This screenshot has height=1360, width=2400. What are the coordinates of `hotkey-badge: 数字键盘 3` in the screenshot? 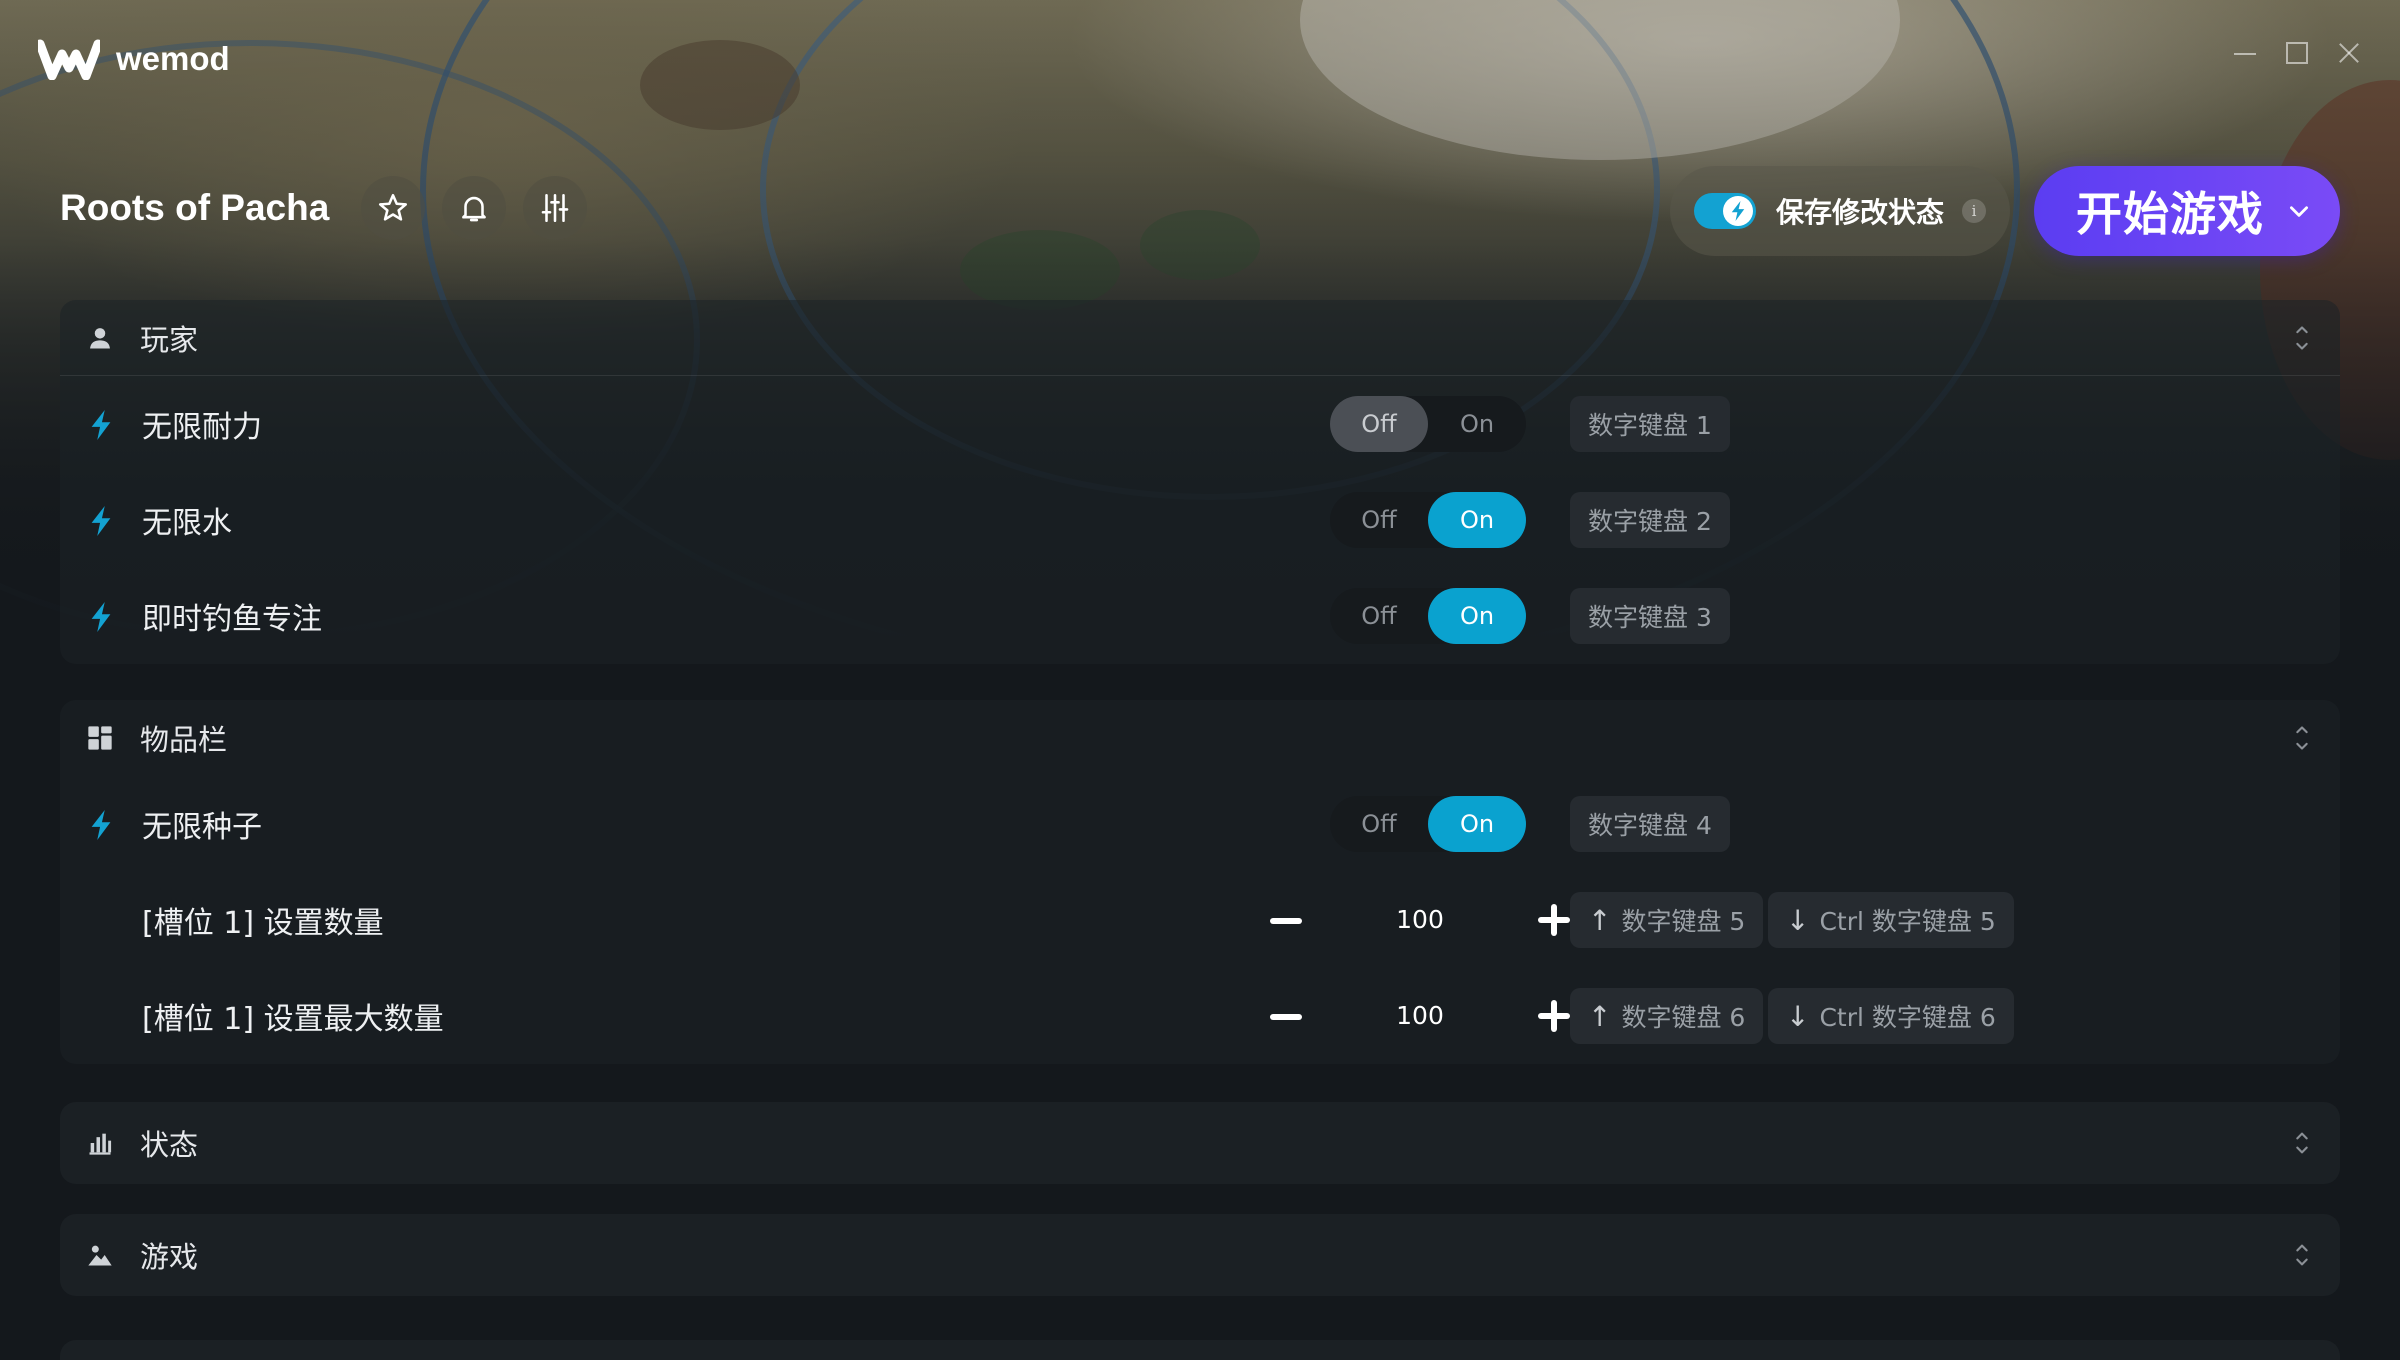 It's located at (1650, 616).